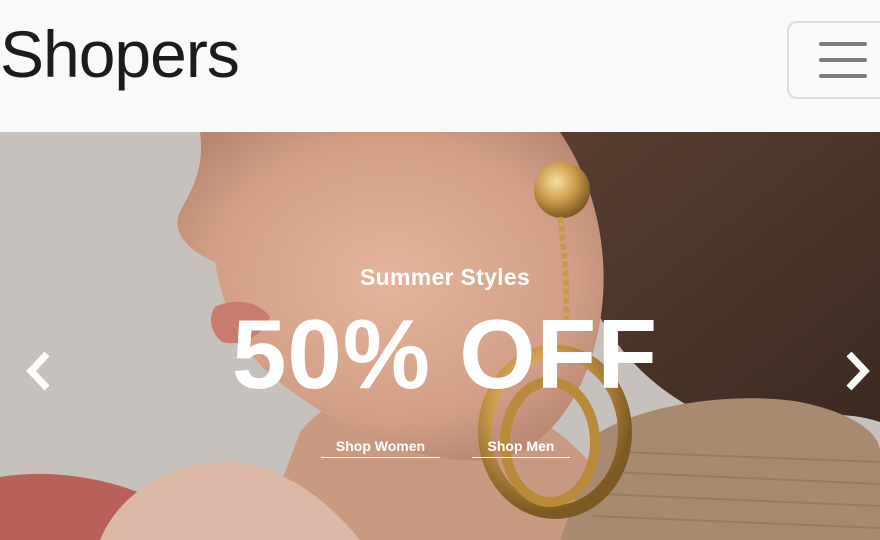 The image size is (880, 540). I want to click on chevron-left-icon, so click(38, 371).